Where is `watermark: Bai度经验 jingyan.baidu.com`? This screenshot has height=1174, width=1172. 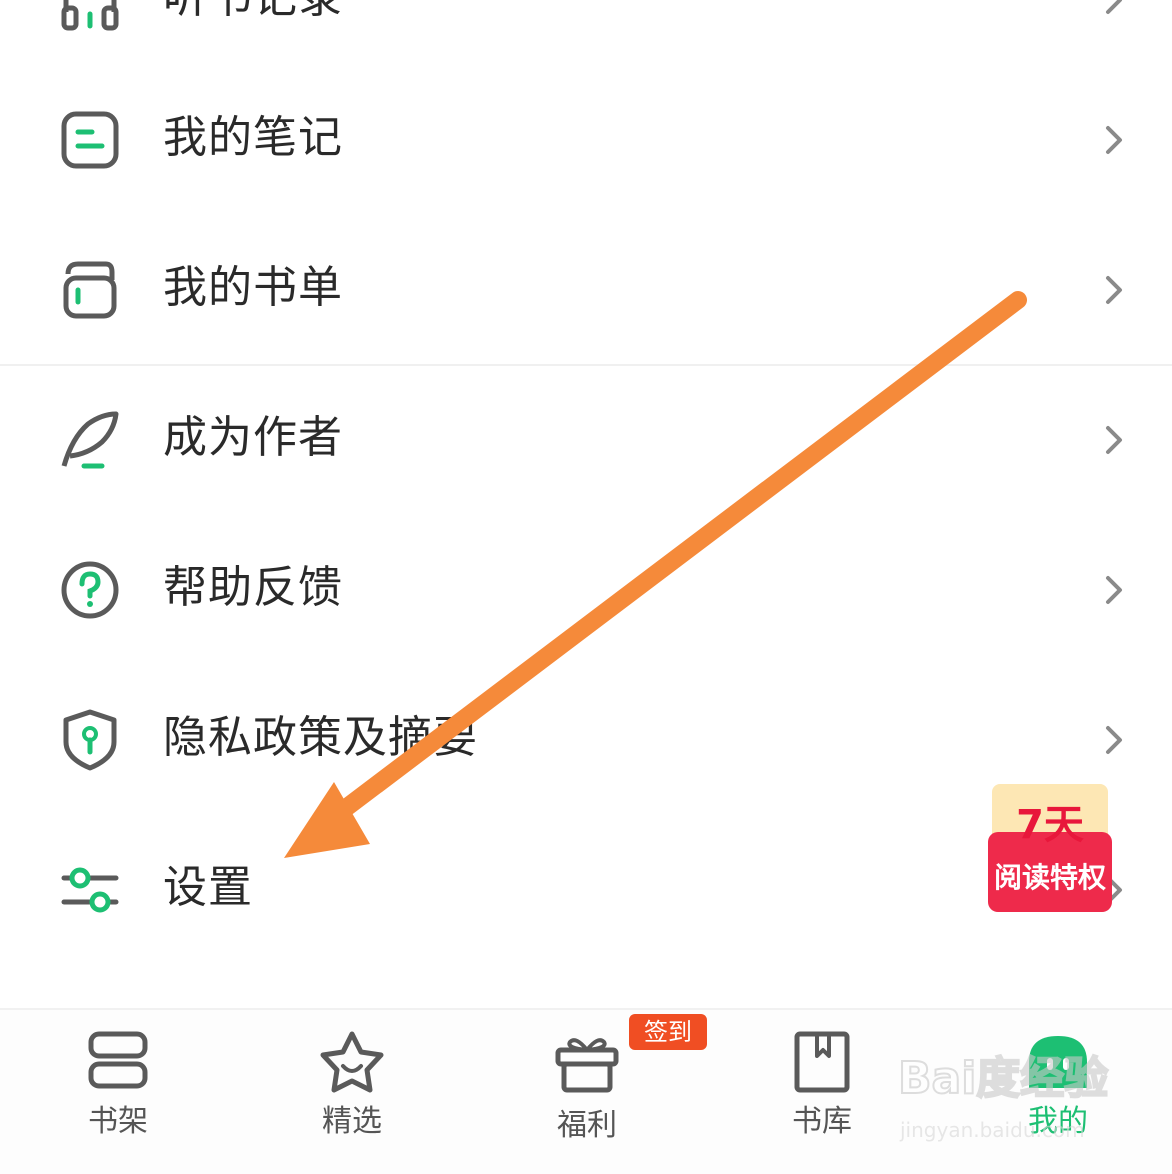
watermark: Bai度经验 jingyan.baidu.com is located at coordinates (1007, 1092).